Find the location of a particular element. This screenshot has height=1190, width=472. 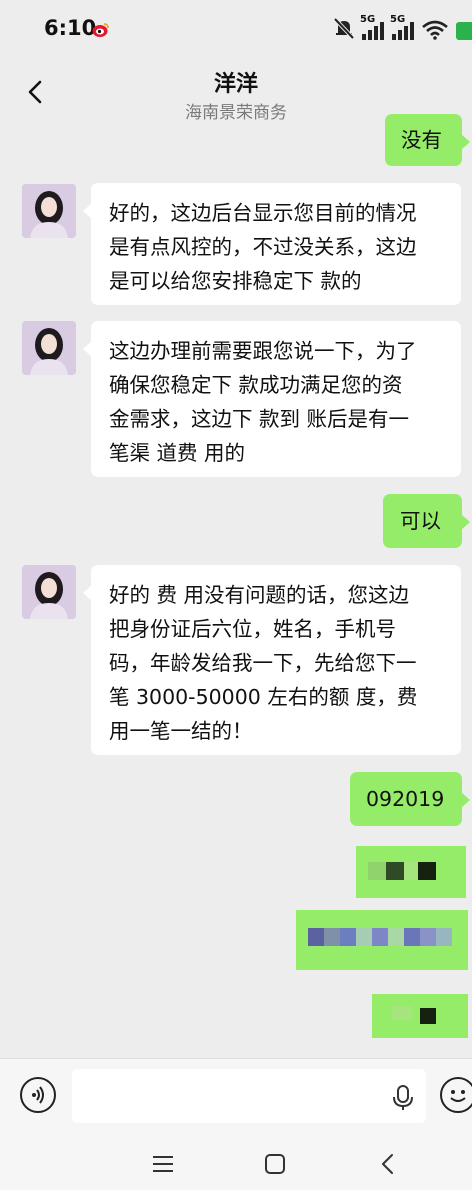

input-bar is located at coordinates (236, 1098).